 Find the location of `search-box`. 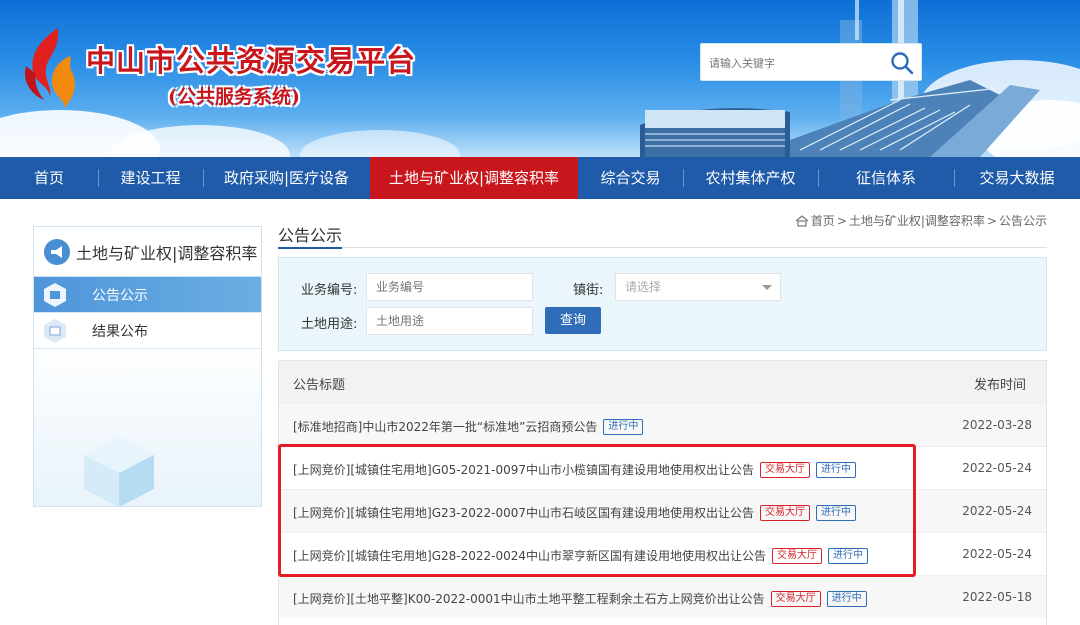

search-box is located at coordinates (811, 62).